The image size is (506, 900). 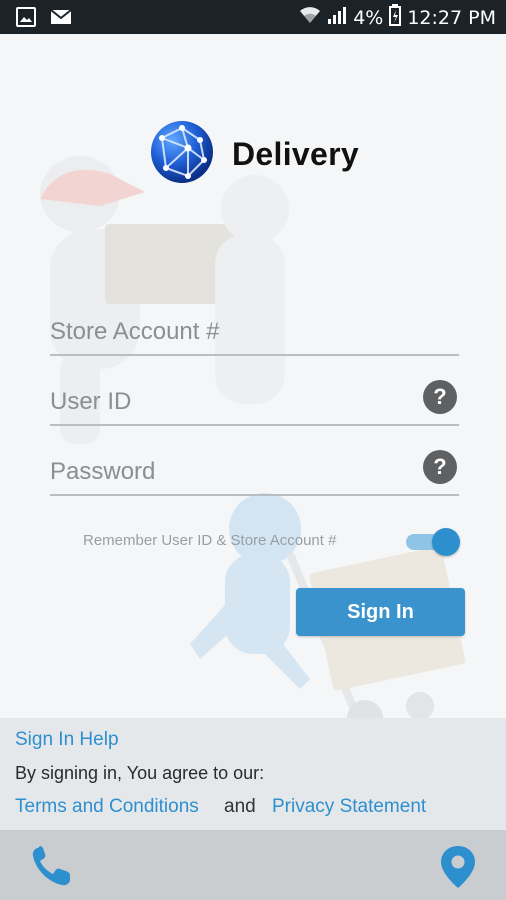 I want to click on user-id-field: User ID ?, so click(x=254, y=398).